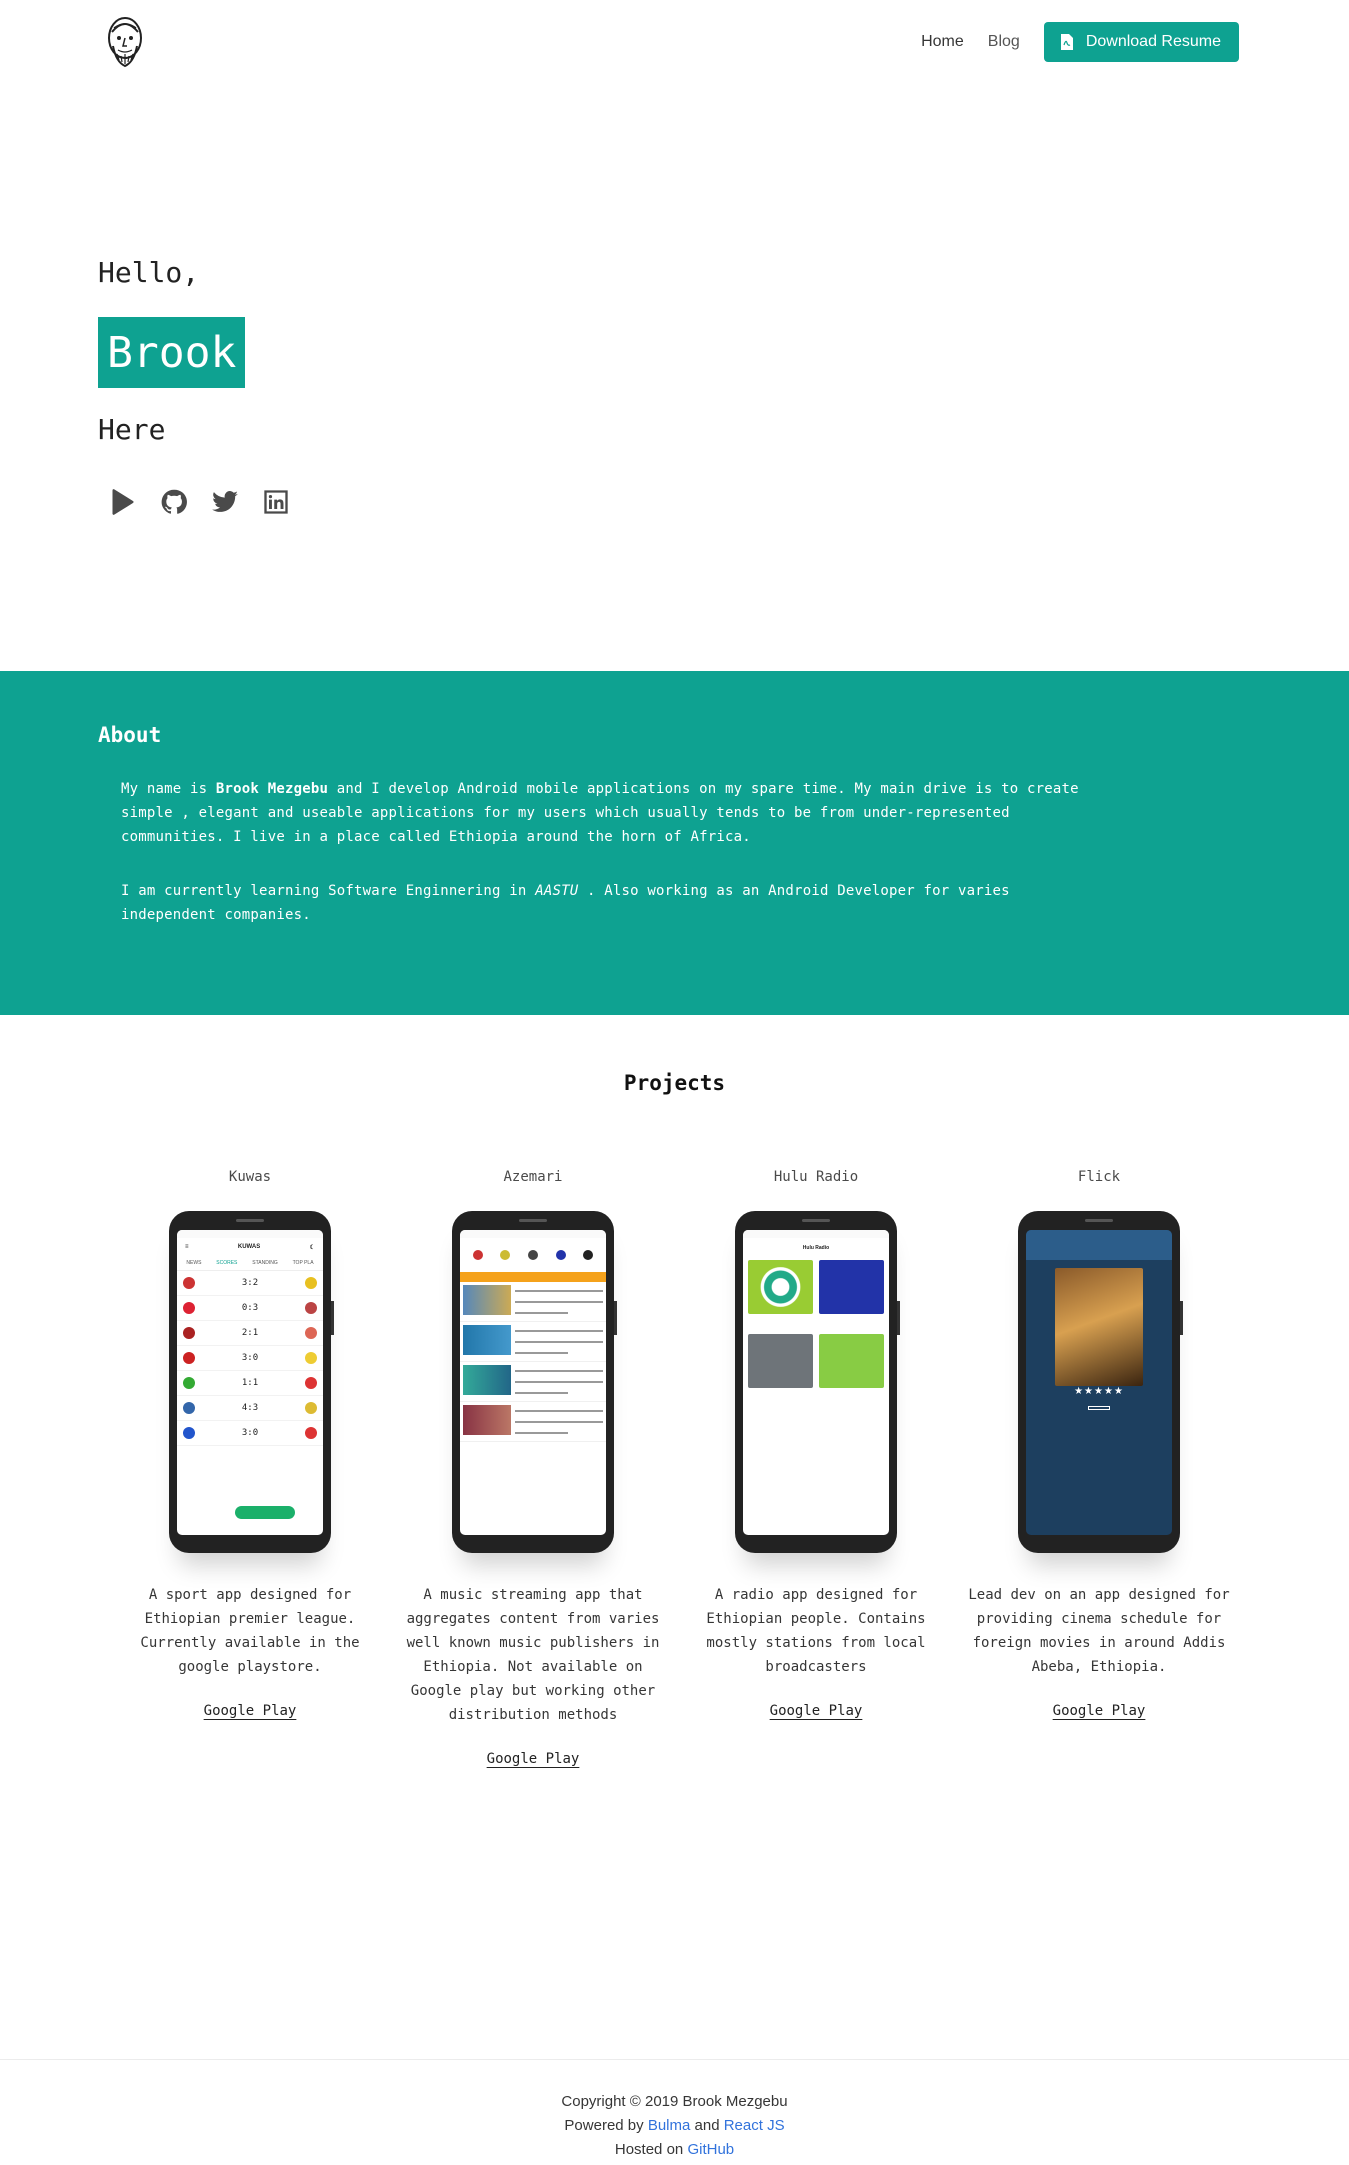 Image resolution: width=1349 pixels, height=2165 pixels. Describe the element at coordinates (225, 502) in the screenshot. I see `twitter-icon` at that location.